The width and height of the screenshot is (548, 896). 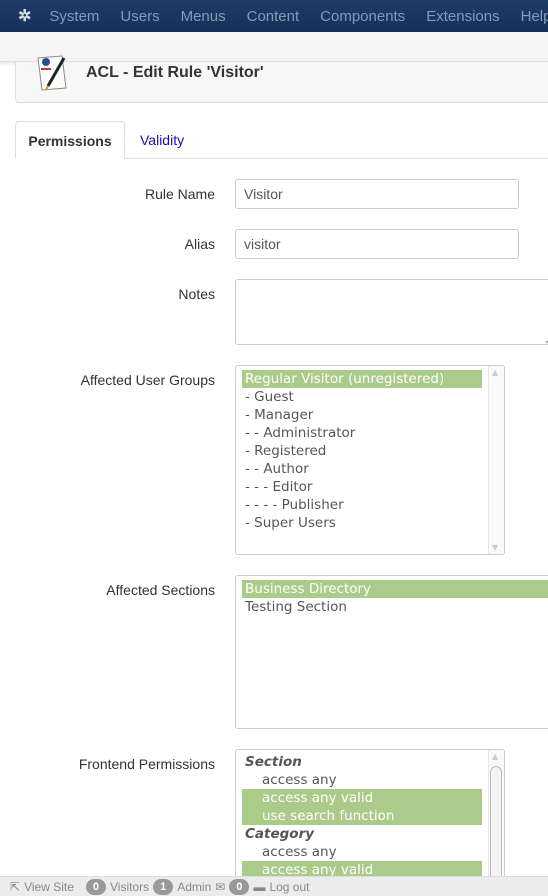 What do you see at coordinates (194, 886) in the screenshot?
I see `admin-label: Admin` at bounding box center [194, 886].